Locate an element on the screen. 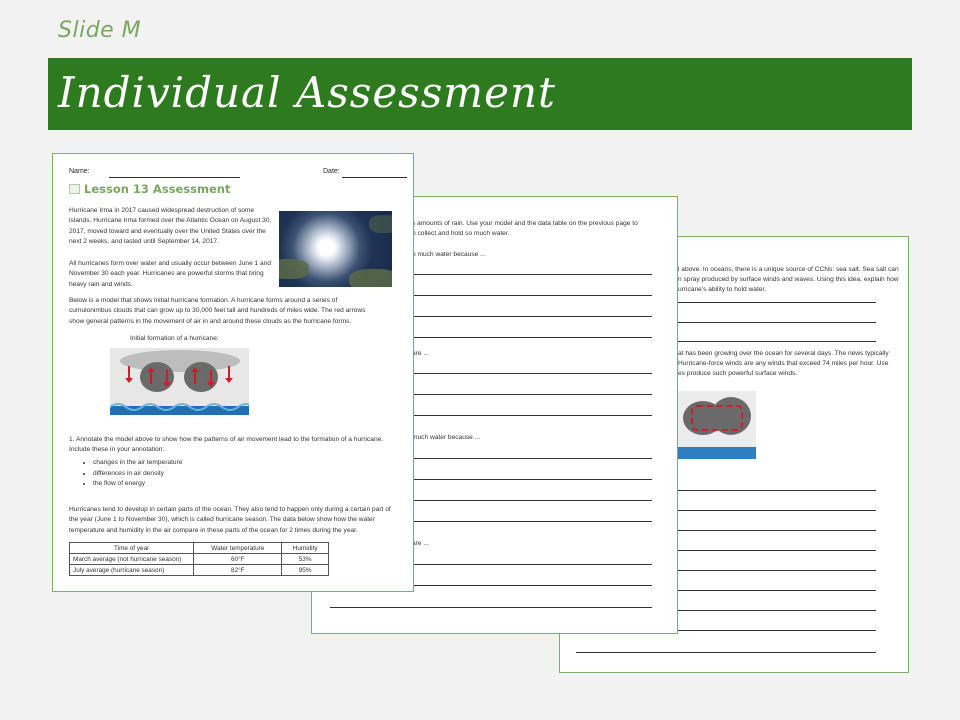  bullet-item: differences in air density is located at coordinates (137, 474).